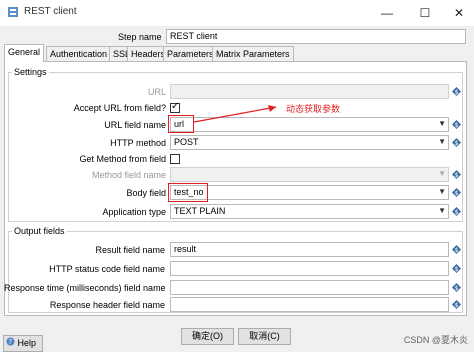 The height and width of the screenshot is (352, 474). Describe the element at coordinates (134, 212) in the screenshot. I see `application-type-label: Application type` at that location.